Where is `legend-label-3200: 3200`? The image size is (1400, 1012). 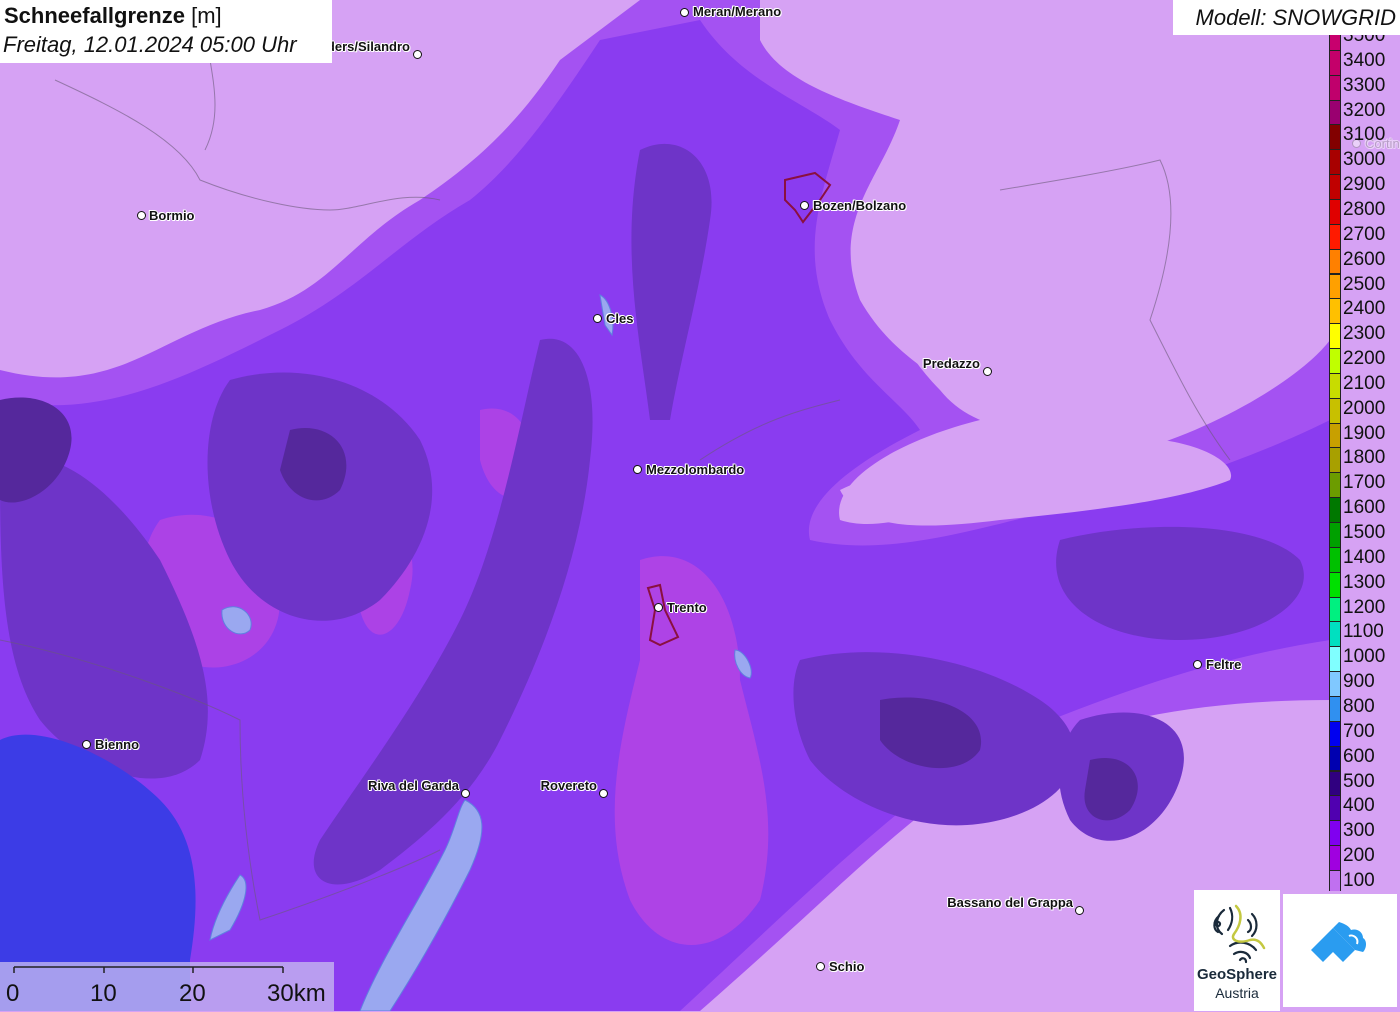 legend-label-3200: 3200 is located at coordinates (1364, 110).